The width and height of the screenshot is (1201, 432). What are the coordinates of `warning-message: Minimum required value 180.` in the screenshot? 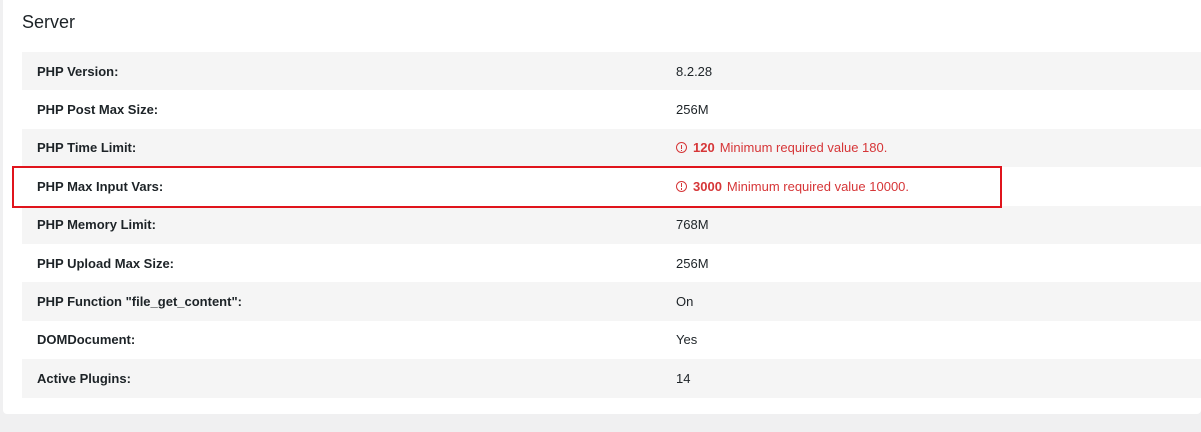 It's located at (803, 148).